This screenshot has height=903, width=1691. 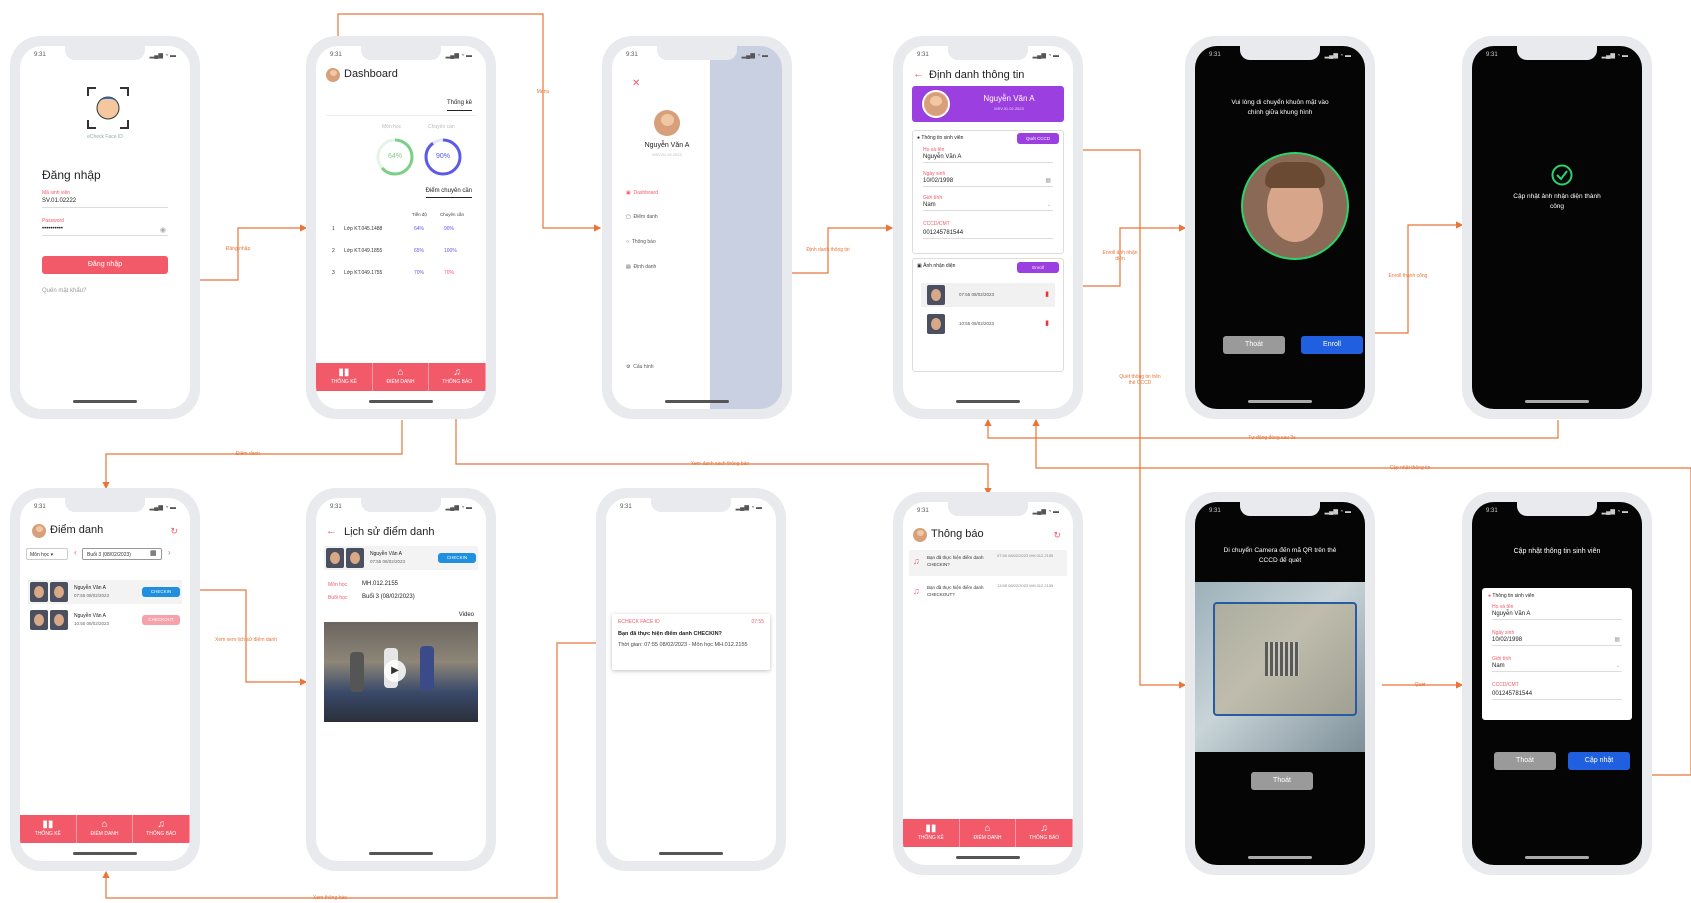 I want to click on face-id-logo-icon, so click(x=108, y=108).